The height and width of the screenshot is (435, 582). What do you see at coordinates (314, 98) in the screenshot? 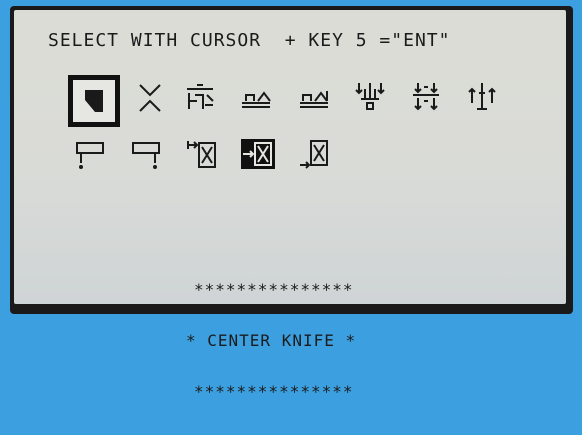
I see `sheet-pressure-adjust-icon` at bounding box center [314, 98].